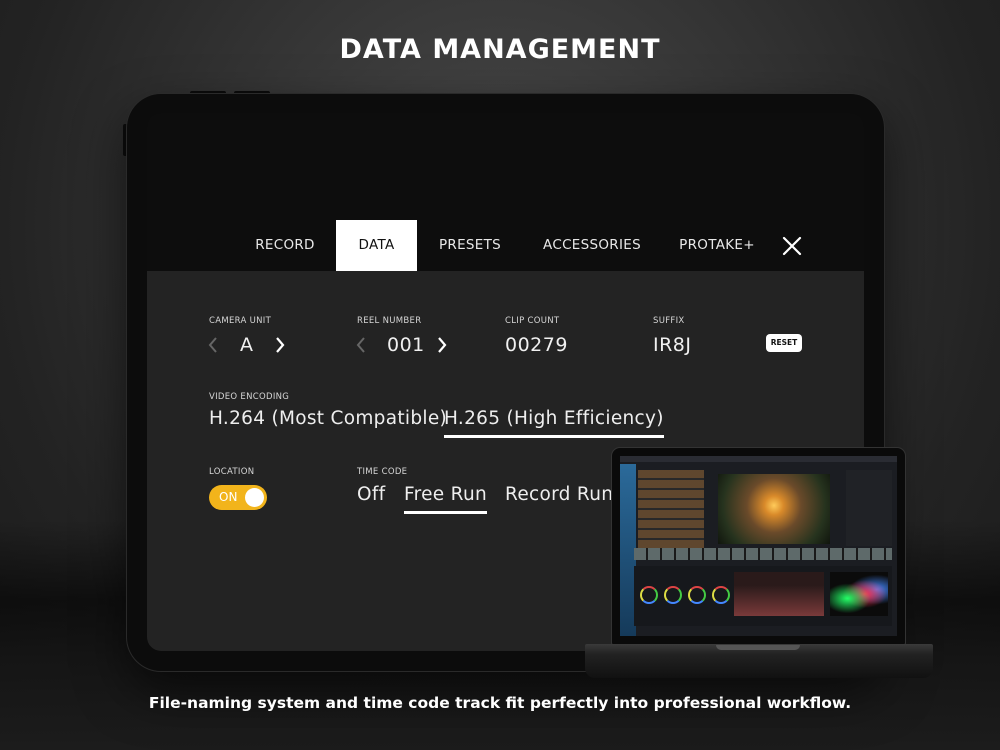 This screenshot has height=750, width=1000. What do you see at coordinates (774, 509) in the screenshot?
I see `sunset-preview-image` at bounding box center [774, 509].